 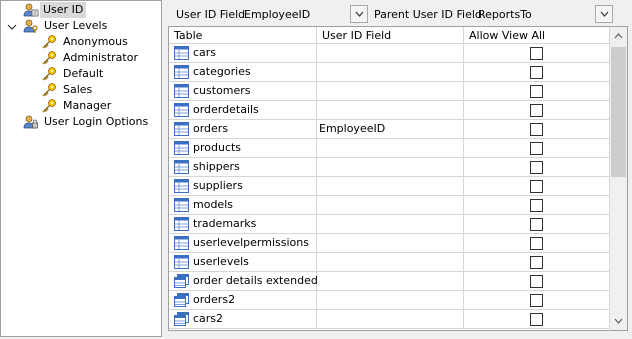 What do you see at coordinates (618, 321) in the screenshot?
I see `scroll-down-arrow-icon` at bounding box center [618, 321].